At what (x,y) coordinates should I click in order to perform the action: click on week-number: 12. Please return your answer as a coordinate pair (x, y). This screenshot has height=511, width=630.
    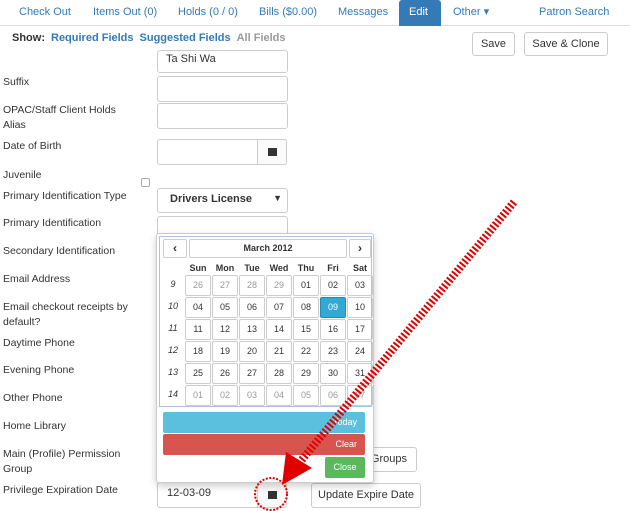
    Looking at the image, I should click on (172, 350).